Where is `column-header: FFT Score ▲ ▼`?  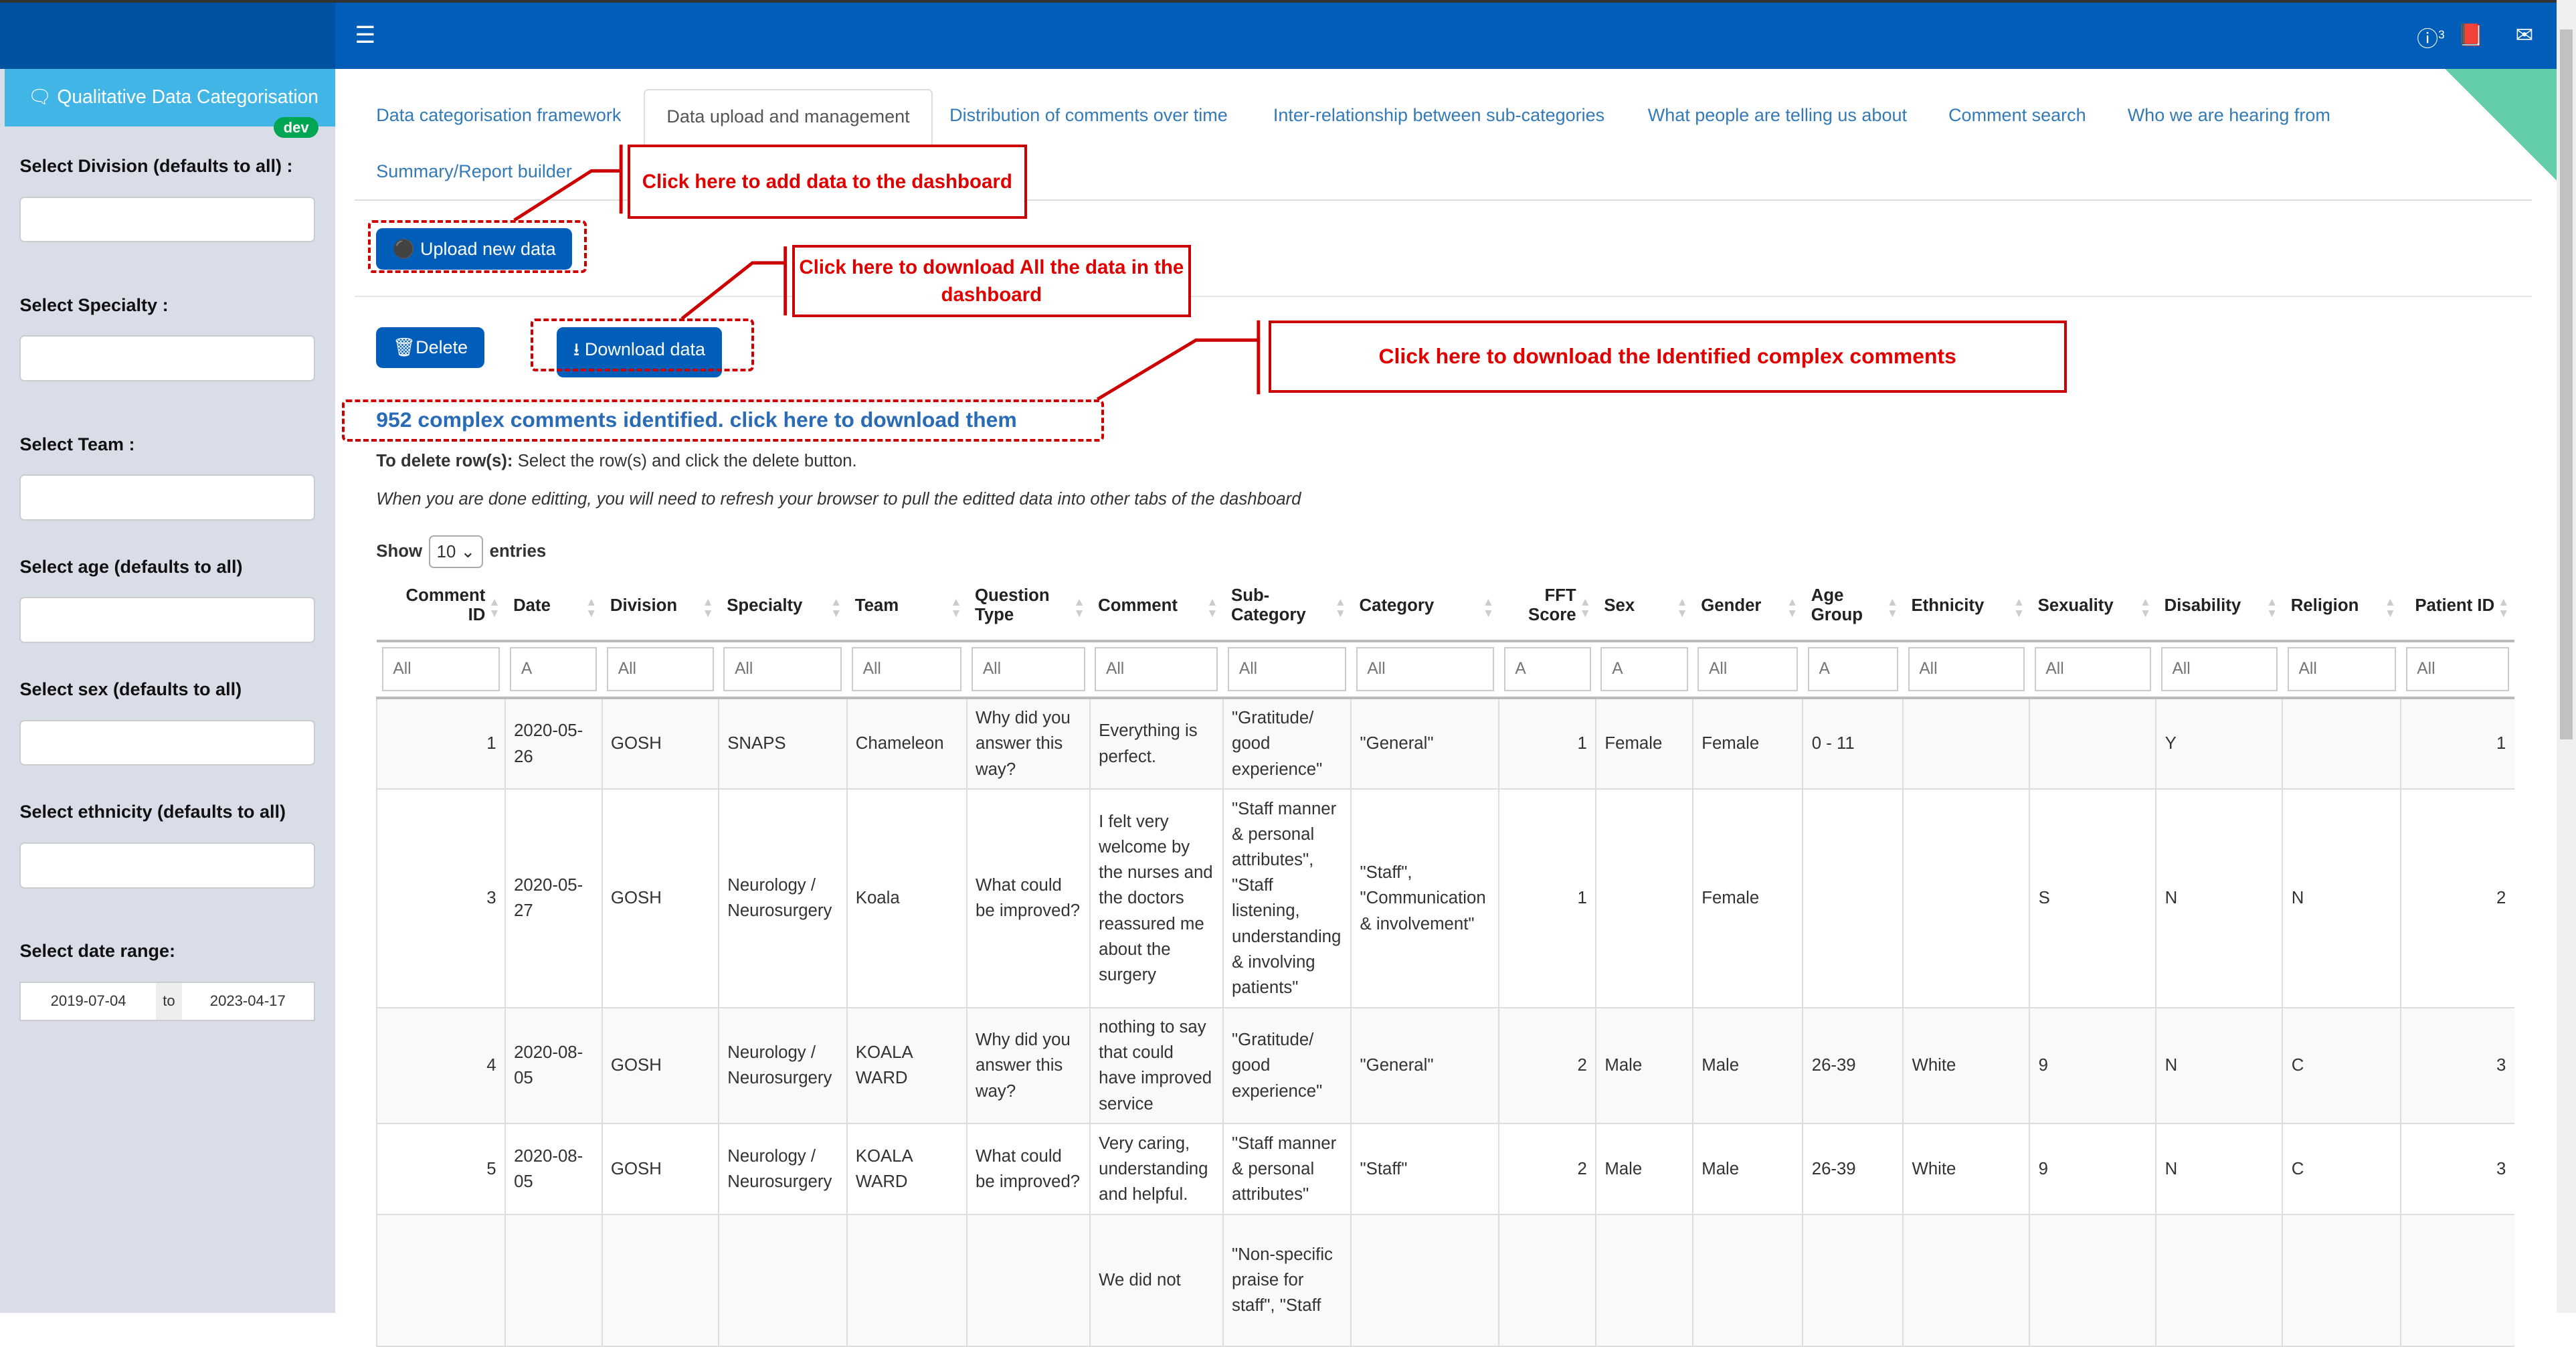
column-header: FFT Score ▲ ▼ is located at coordinates (1547, 606).